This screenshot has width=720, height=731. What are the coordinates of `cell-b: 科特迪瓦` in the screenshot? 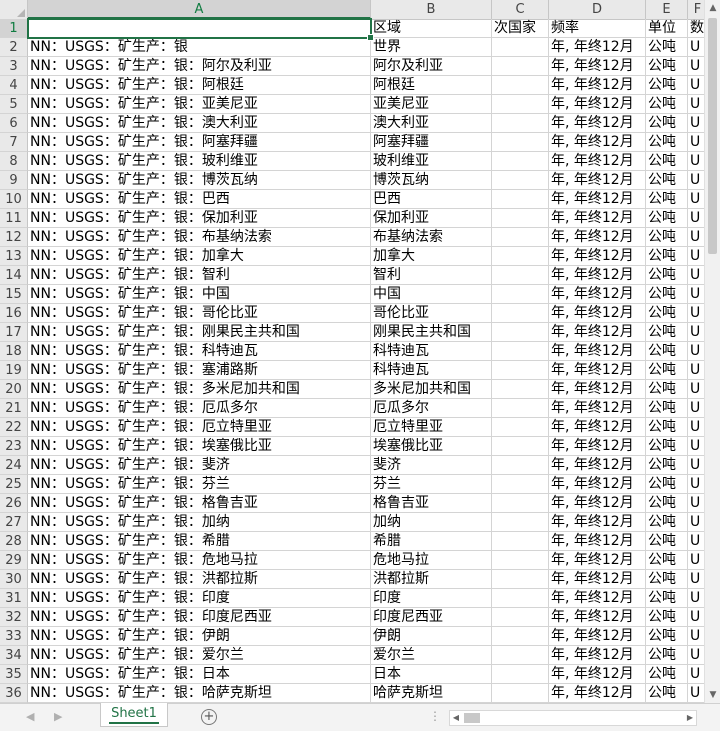 It's located at (431, 351).